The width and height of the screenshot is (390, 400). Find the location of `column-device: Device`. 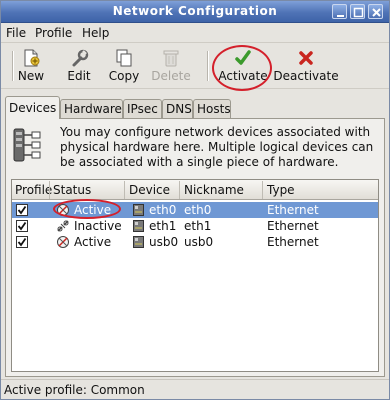

column-device: Device is located at coordinates (149, 190).